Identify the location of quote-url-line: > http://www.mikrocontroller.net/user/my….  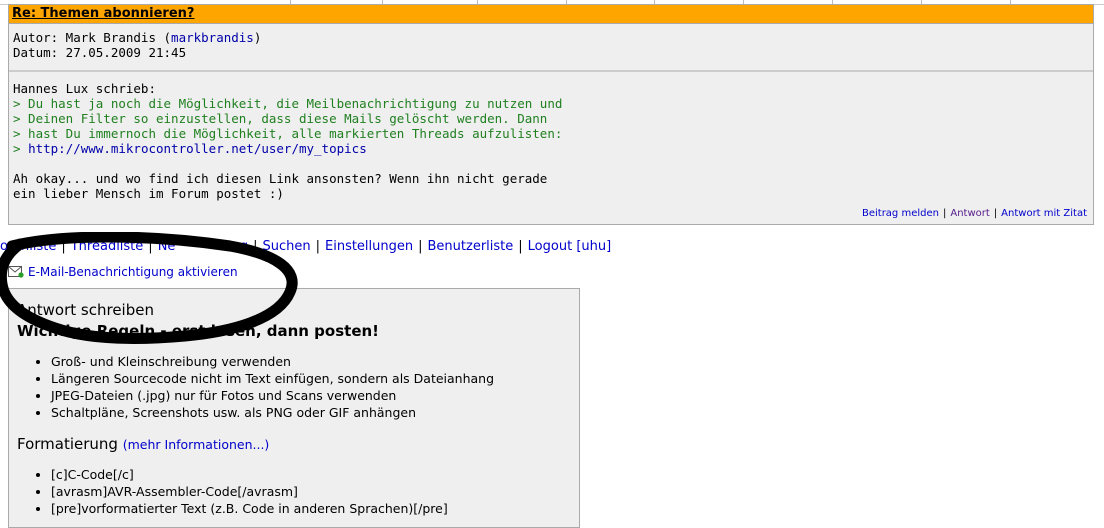
(553, 148).